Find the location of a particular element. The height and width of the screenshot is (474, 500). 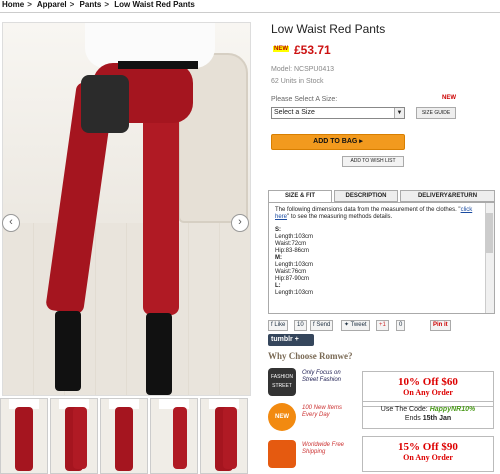

send-icon: f is located at coordinates (314, 325).